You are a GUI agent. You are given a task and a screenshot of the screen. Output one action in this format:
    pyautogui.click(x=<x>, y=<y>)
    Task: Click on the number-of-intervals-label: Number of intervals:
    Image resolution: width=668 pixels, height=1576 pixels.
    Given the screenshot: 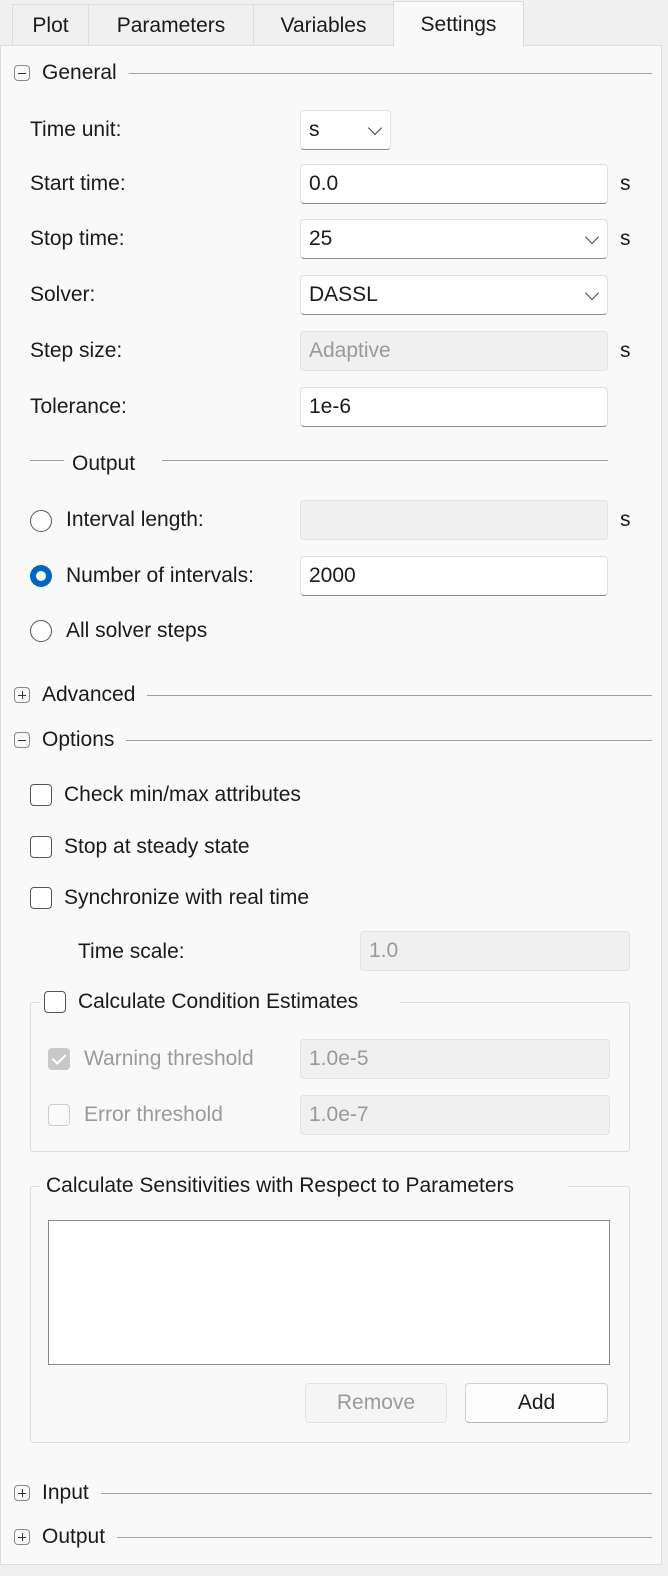 What is the action you would take?
    pyautogui.click(x=160, y=576)
    